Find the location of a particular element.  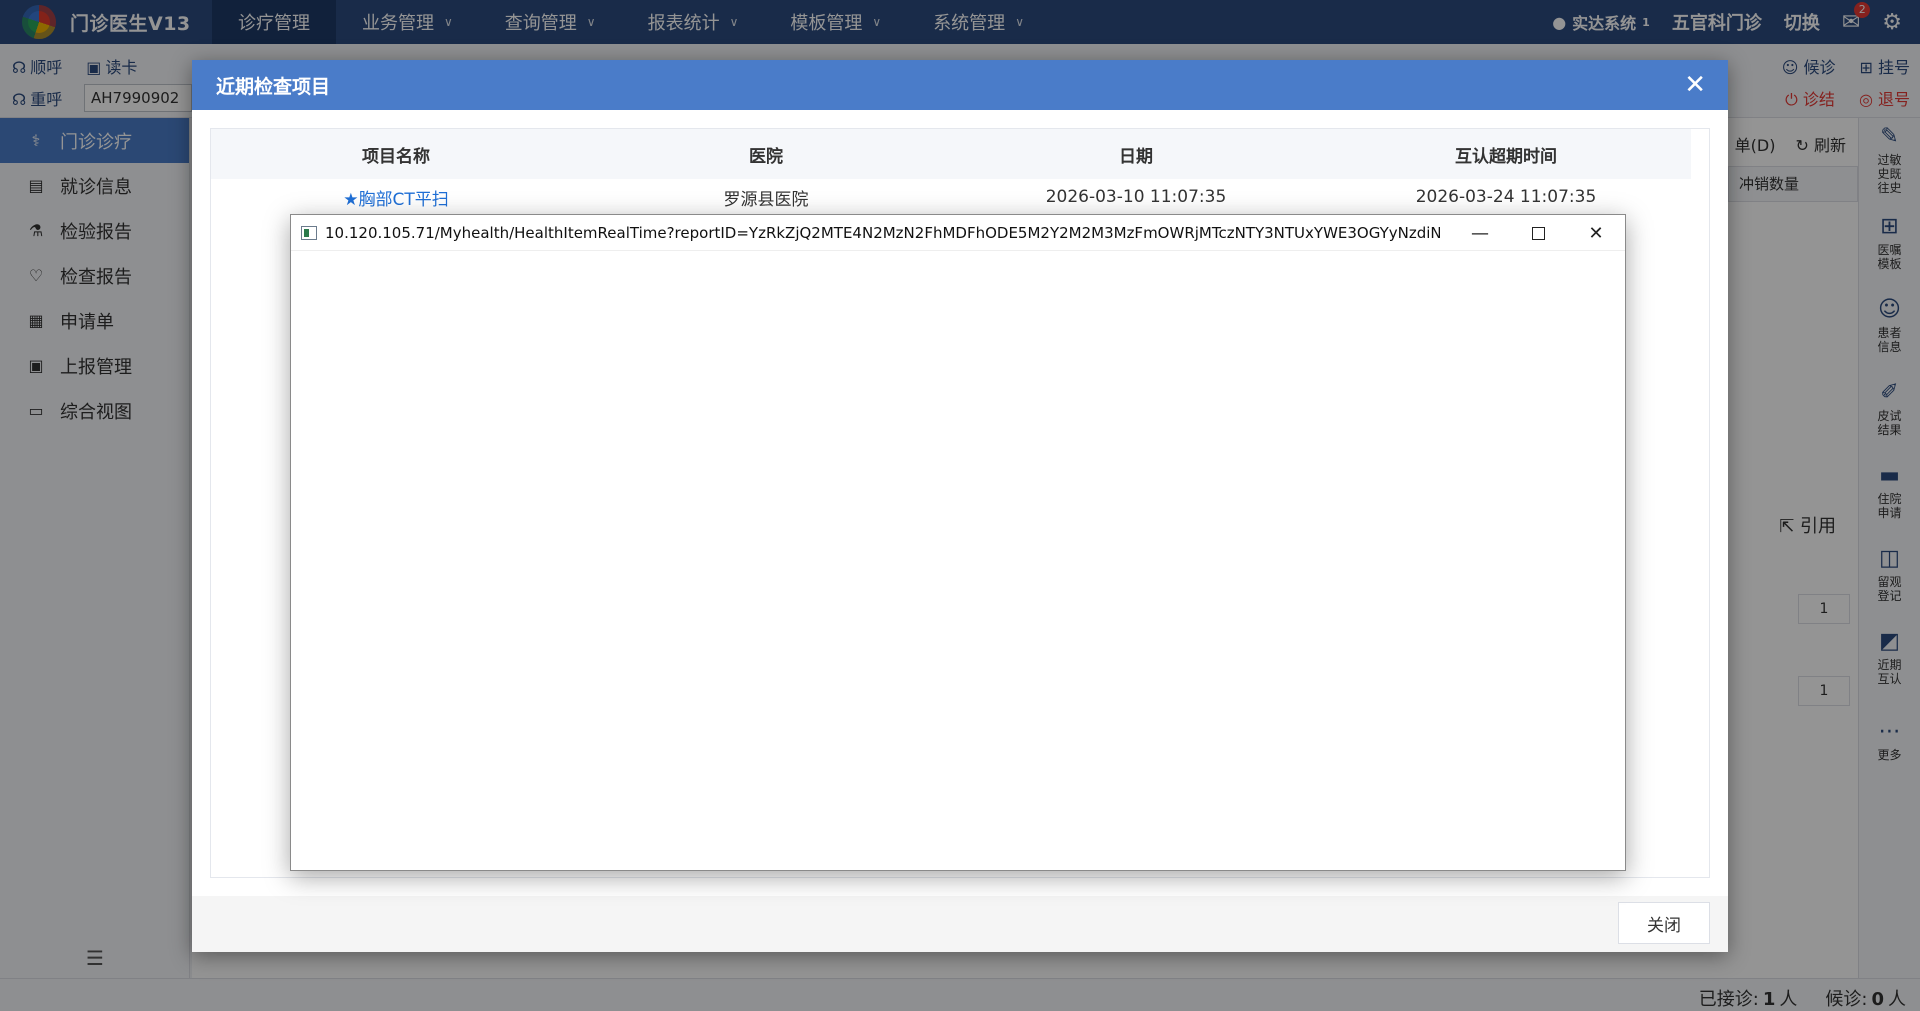

modal-footer: 关闭 is located at coordinates (960, 924).